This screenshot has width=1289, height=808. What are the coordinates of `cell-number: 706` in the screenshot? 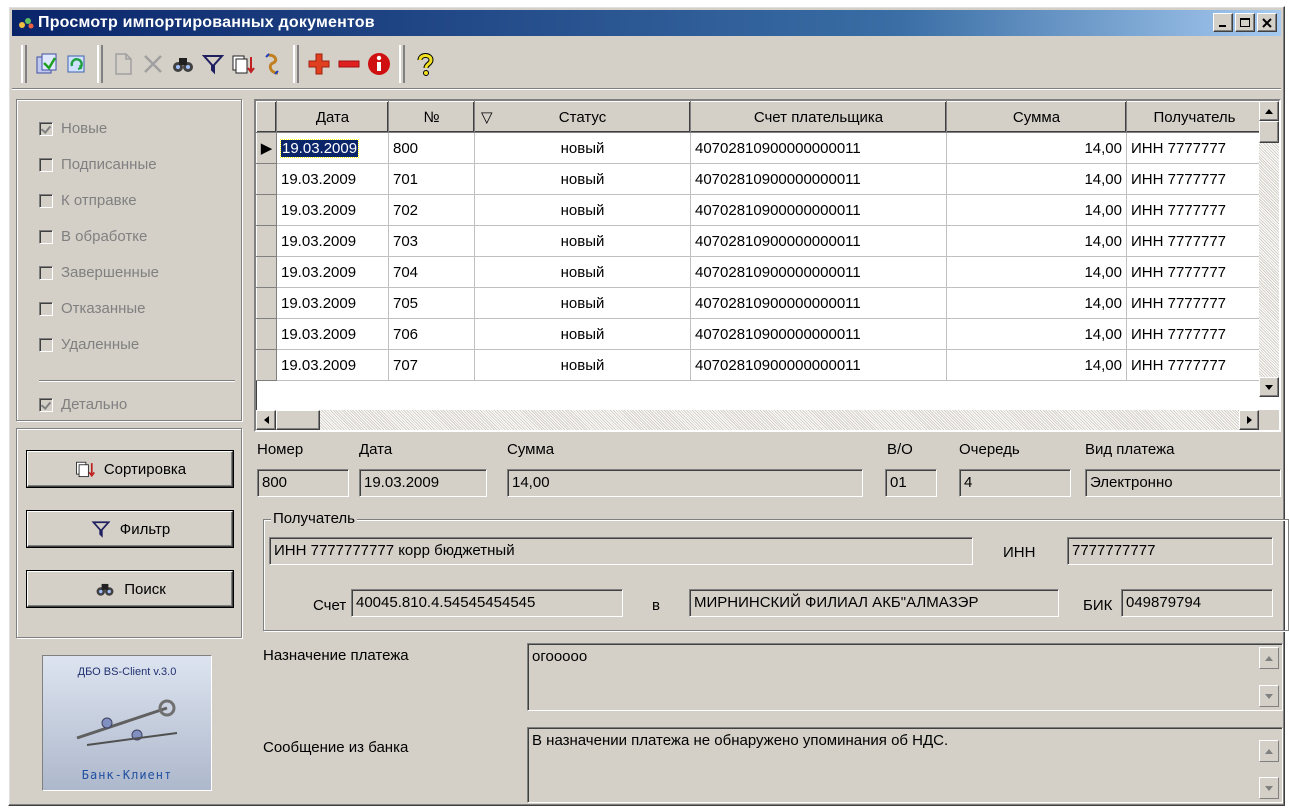 It's located at (431, 334).